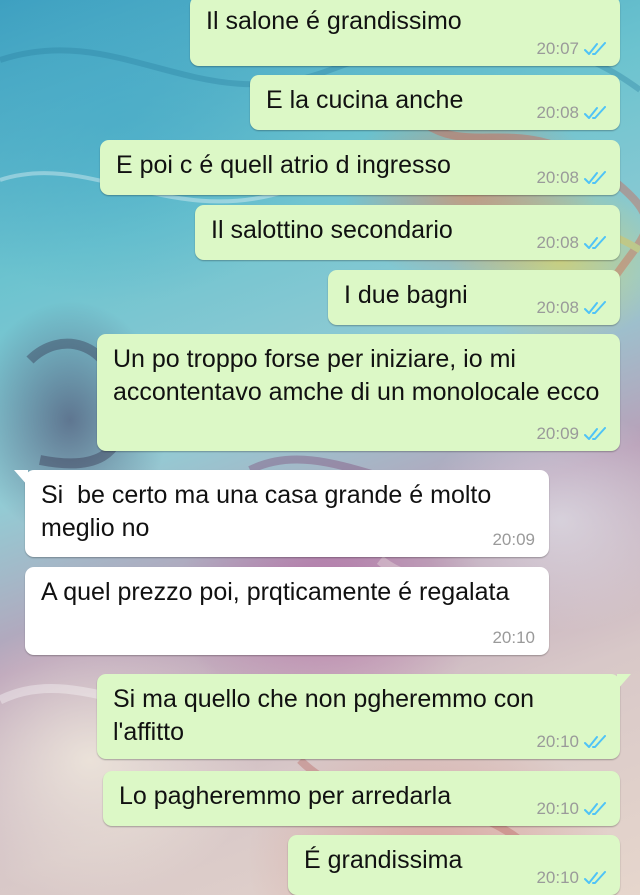  What do you see at coordinates (454, 865) in the screenshot?
I see `message-bubble-outgoing: É grandissima 20:10` at bounding box center [454, 865].